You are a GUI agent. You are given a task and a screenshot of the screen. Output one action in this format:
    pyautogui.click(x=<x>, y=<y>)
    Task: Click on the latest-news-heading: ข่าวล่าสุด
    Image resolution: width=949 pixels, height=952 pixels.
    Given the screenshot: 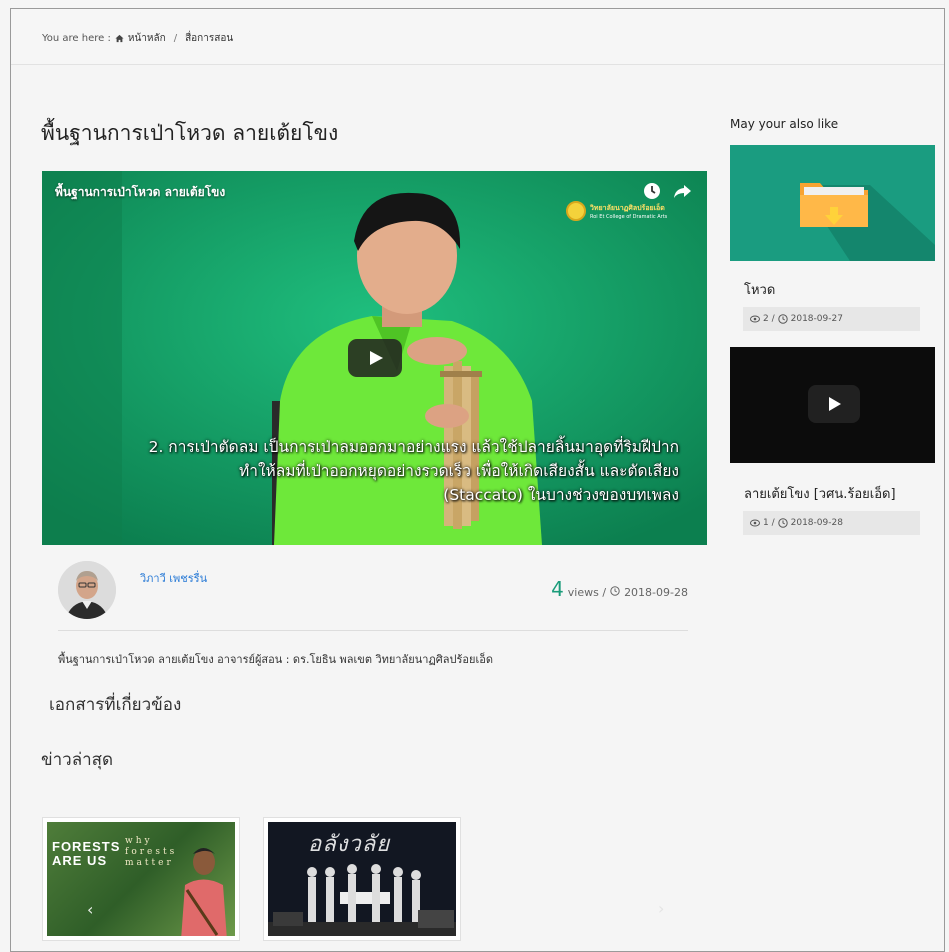 What is the action you would take?
    pyautogui.click(x=77, y=760)
    